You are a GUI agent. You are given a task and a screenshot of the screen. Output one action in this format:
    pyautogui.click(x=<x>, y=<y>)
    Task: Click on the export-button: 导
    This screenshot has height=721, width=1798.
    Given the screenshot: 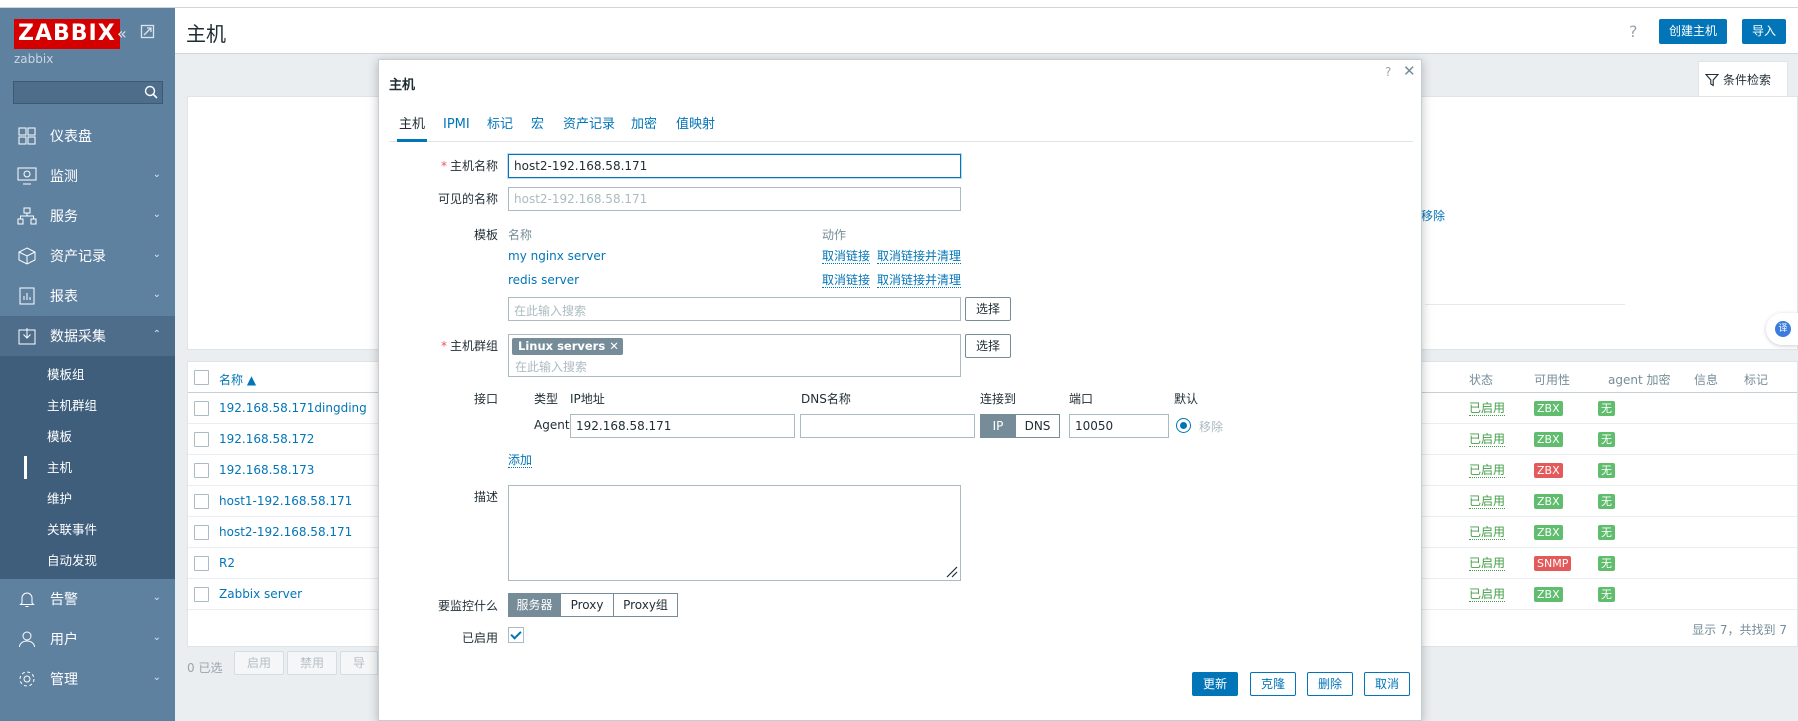 What is the action you would take?
    pyautogui.click(x=359, y=663)
    